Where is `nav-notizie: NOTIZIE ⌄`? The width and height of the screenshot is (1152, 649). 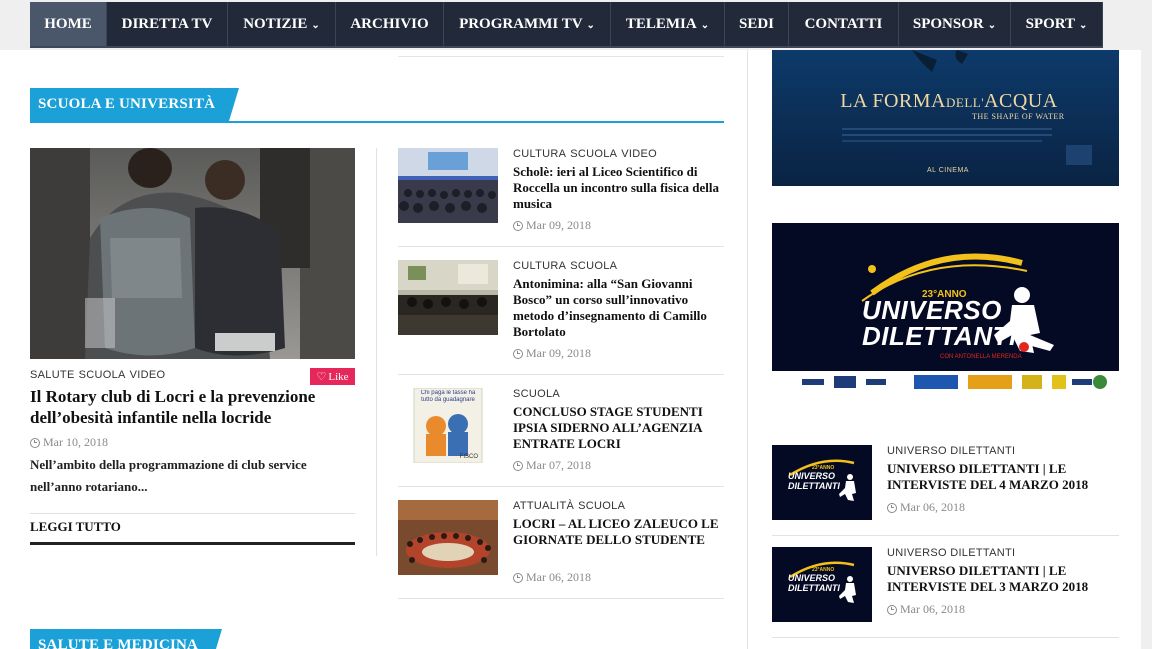
nav-notizie: NOTIZIE ⌄ is located at coordinates (282, 24).